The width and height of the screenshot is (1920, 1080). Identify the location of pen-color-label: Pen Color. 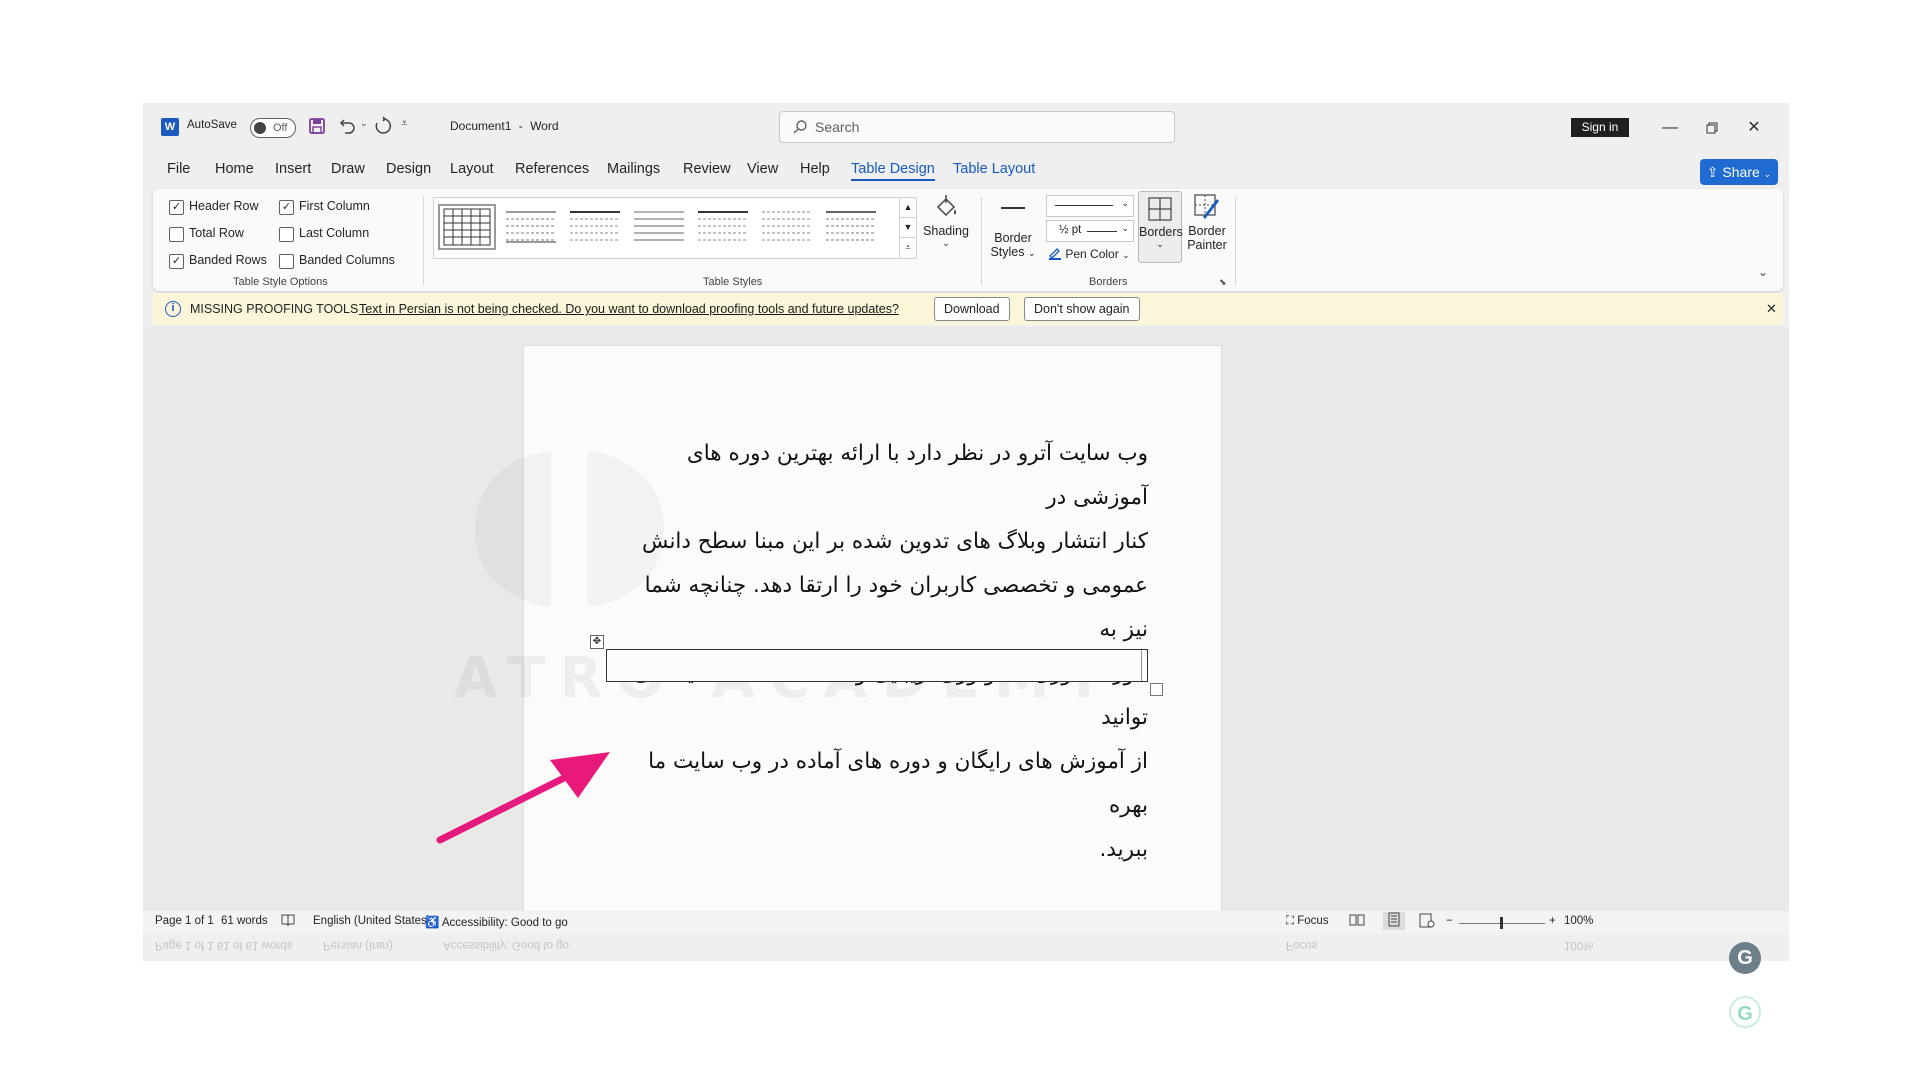
(1092, 254).